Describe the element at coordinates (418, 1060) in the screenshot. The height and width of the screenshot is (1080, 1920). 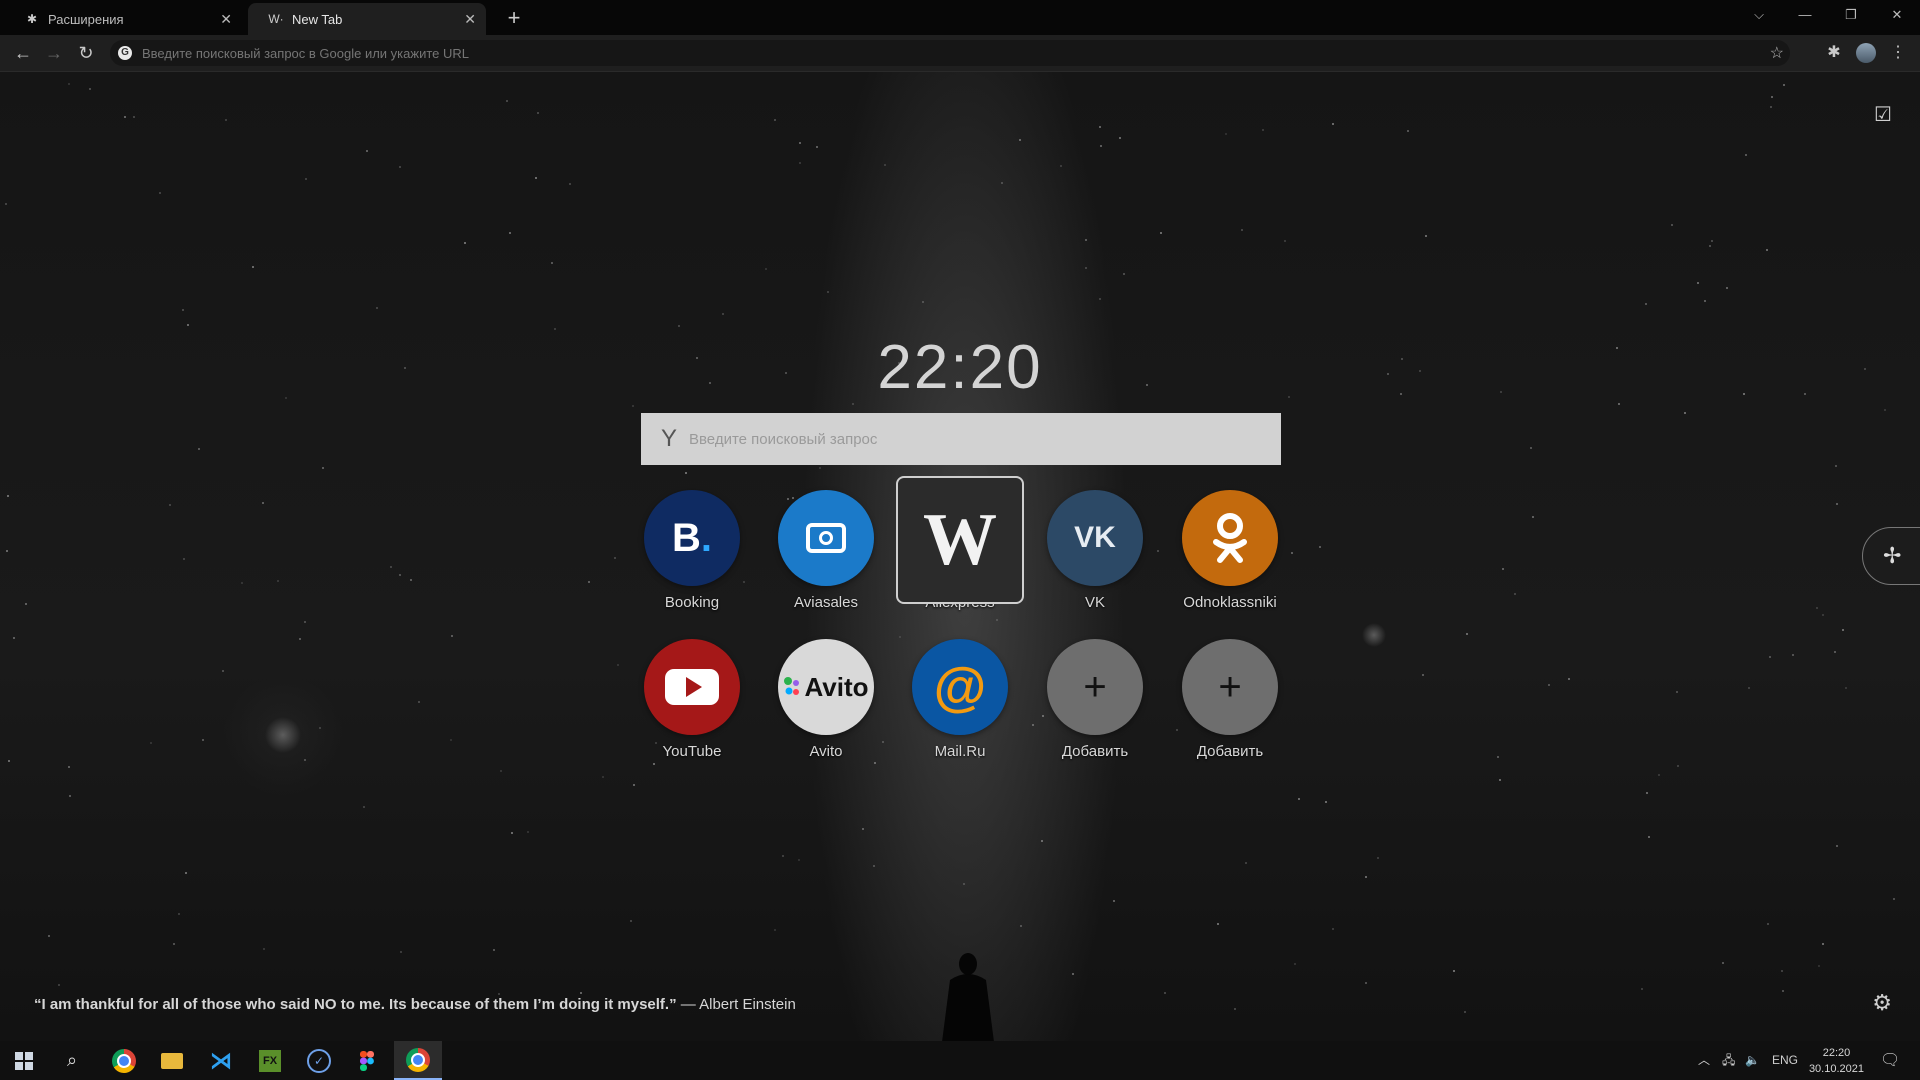
I see `chrome-active-icon` at that location.